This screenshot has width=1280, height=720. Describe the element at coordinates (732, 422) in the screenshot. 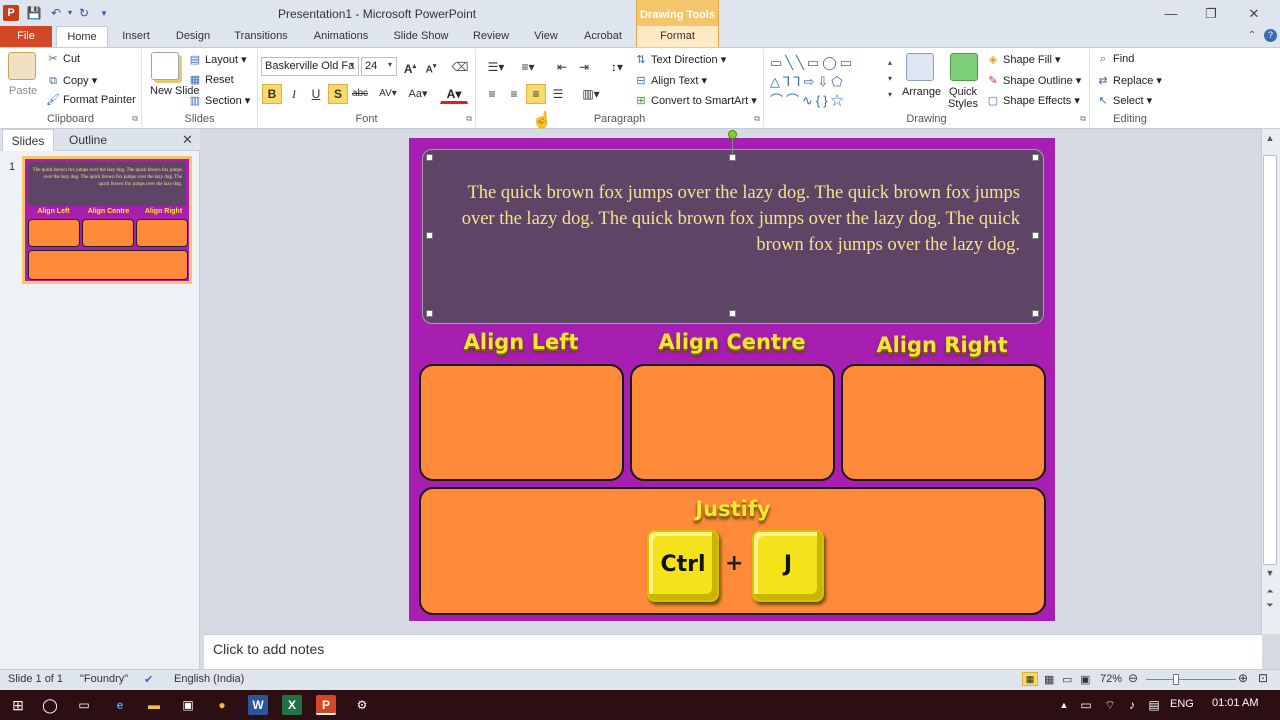

I see `box-align-centre` at that location.